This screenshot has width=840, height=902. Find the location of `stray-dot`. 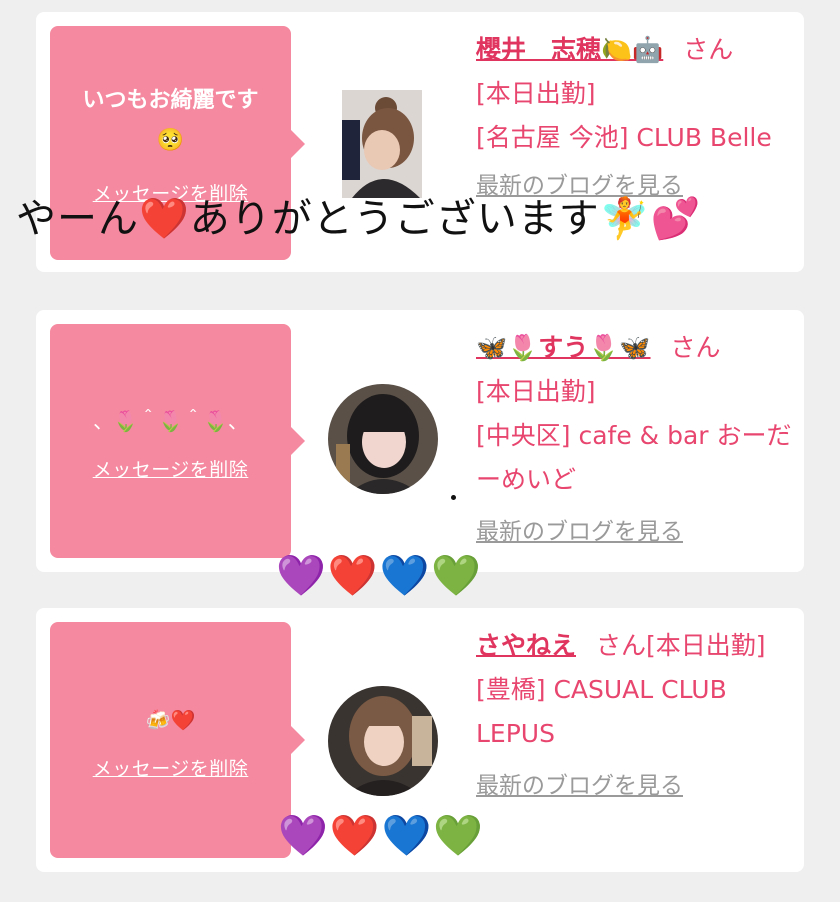

stray-dot is located at coordinates (453, 497).